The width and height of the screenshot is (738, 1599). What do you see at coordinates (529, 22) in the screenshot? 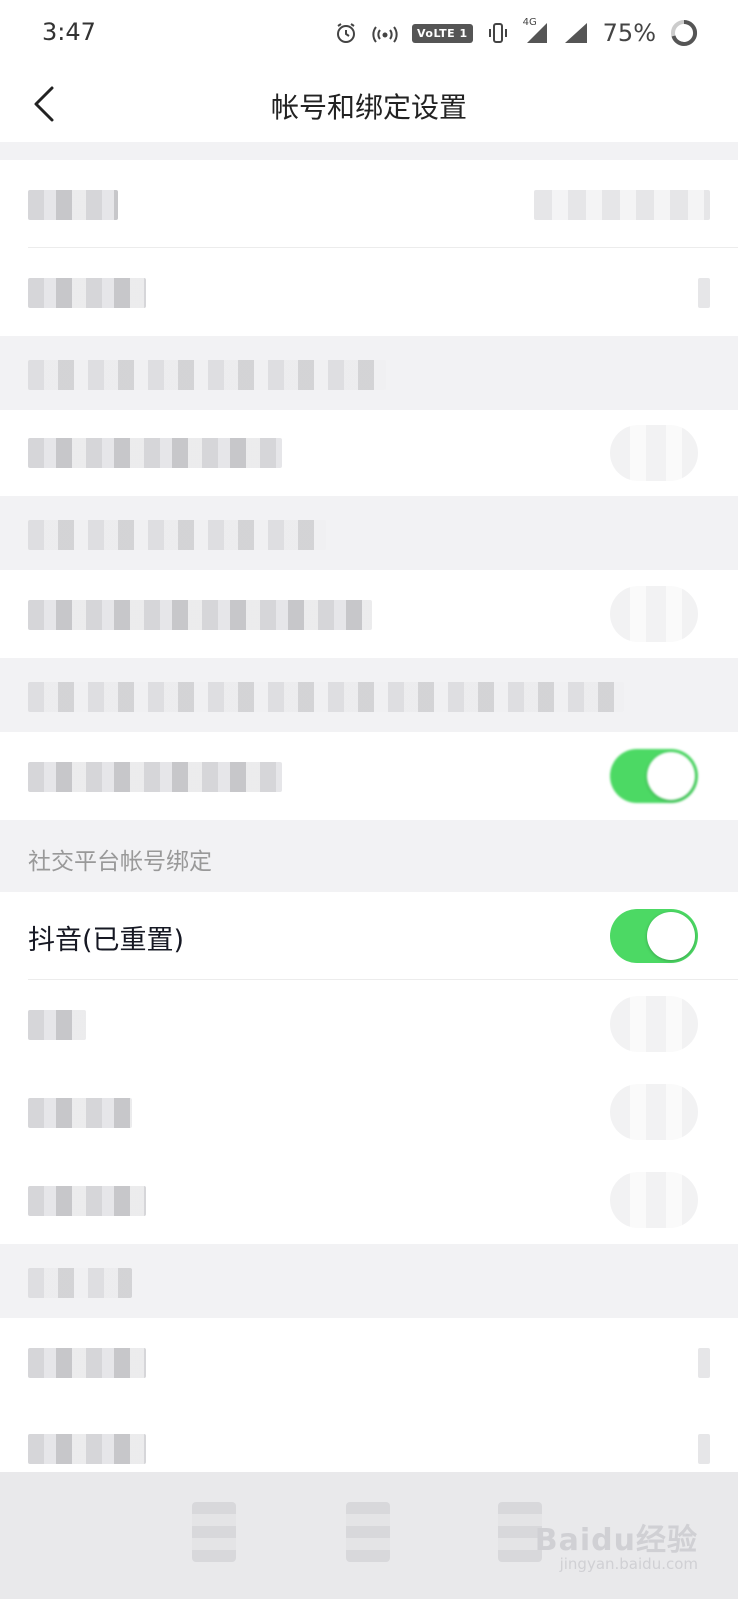
I see `network-type-label: 4G` at bounding box center [529, 22].